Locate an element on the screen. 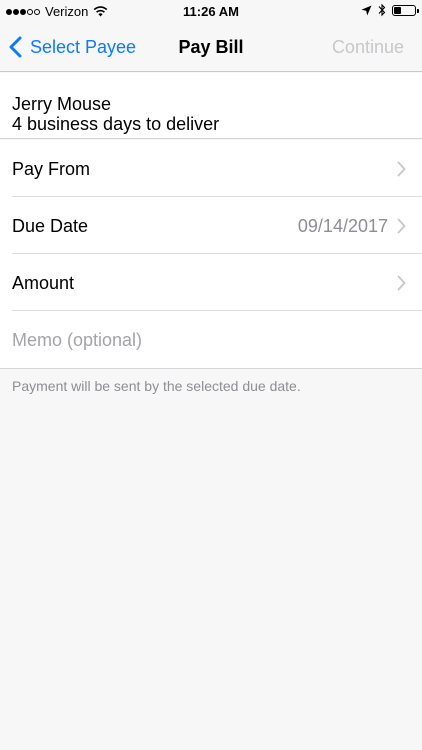 The height and width of the screenshot is (750, 422). payee-section: Jerry Mouse 4 business days to deliver is located at coordinates (211, 106).